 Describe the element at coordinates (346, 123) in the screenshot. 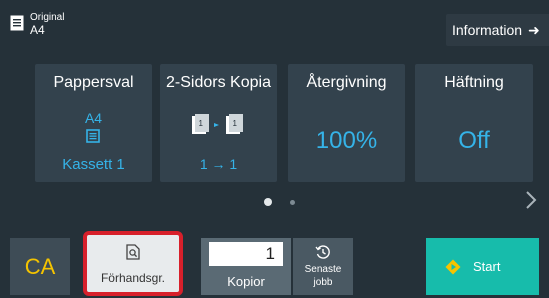

I see `zoom-tile: Återgivning 100%` at that location.